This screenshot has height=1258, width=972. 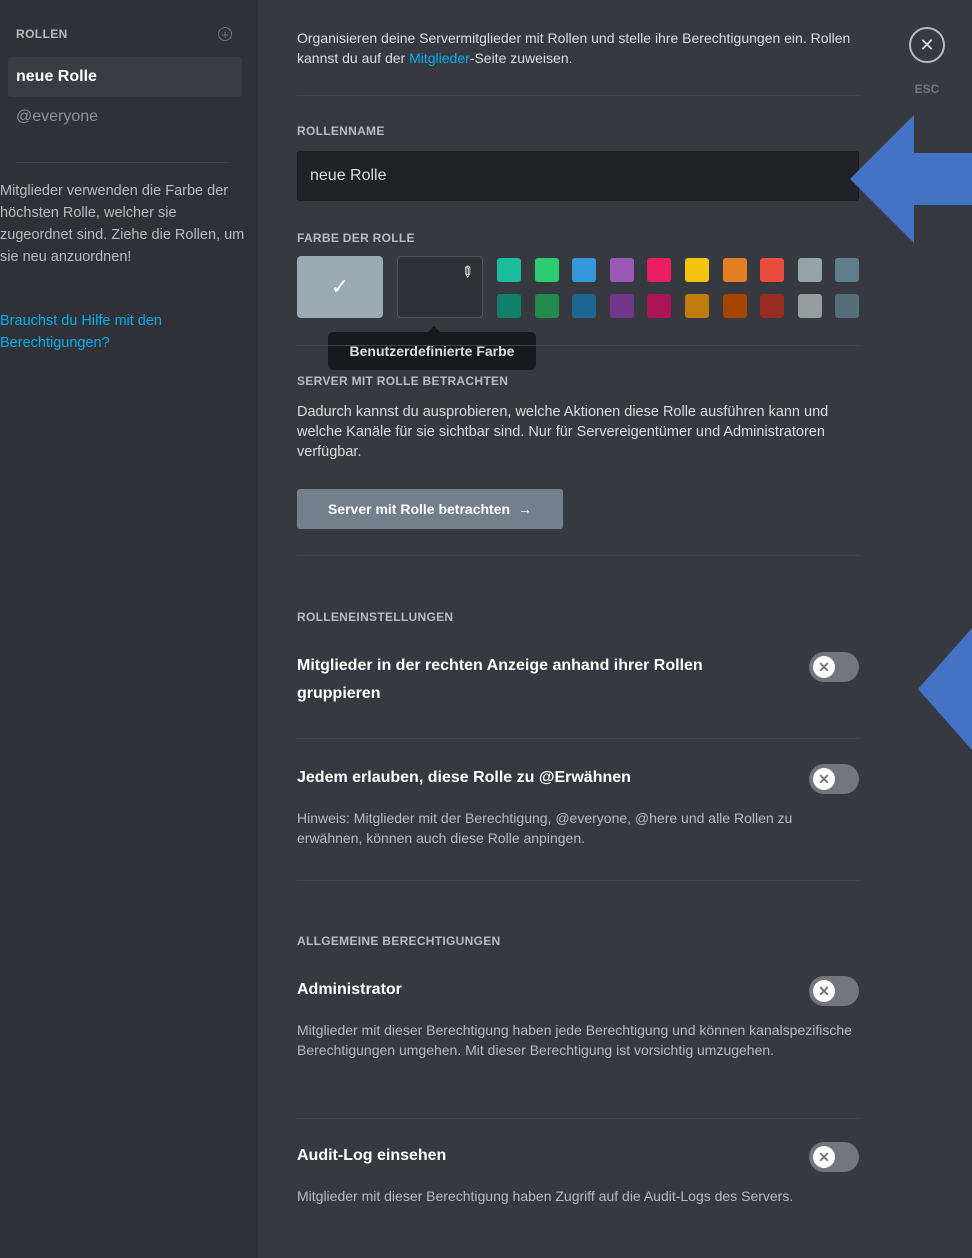 What do you see at coordinates (399, 941) in the screenshot?
I see `general-permissions-label: ALLGEMEINE BERECHTIGUNGEN` at bounding box center [399, 941].